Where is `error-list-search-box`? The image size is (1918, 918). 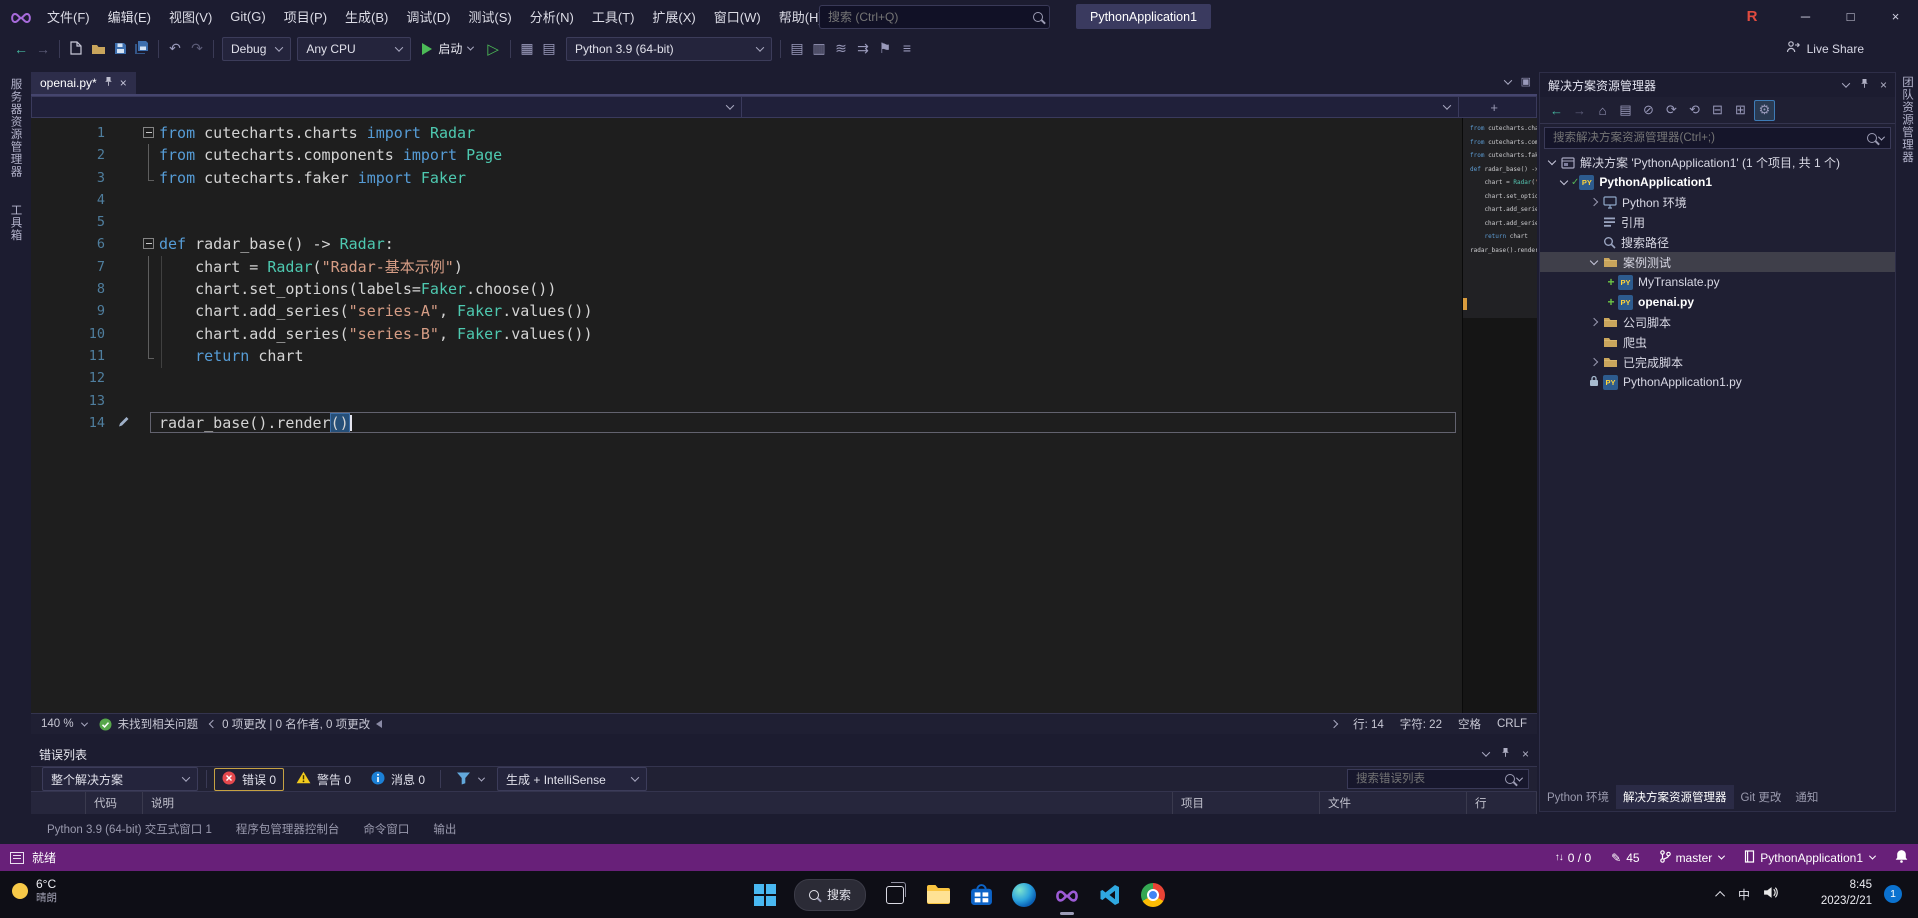
error-list-search-box is located at coordinates (1438, 779).